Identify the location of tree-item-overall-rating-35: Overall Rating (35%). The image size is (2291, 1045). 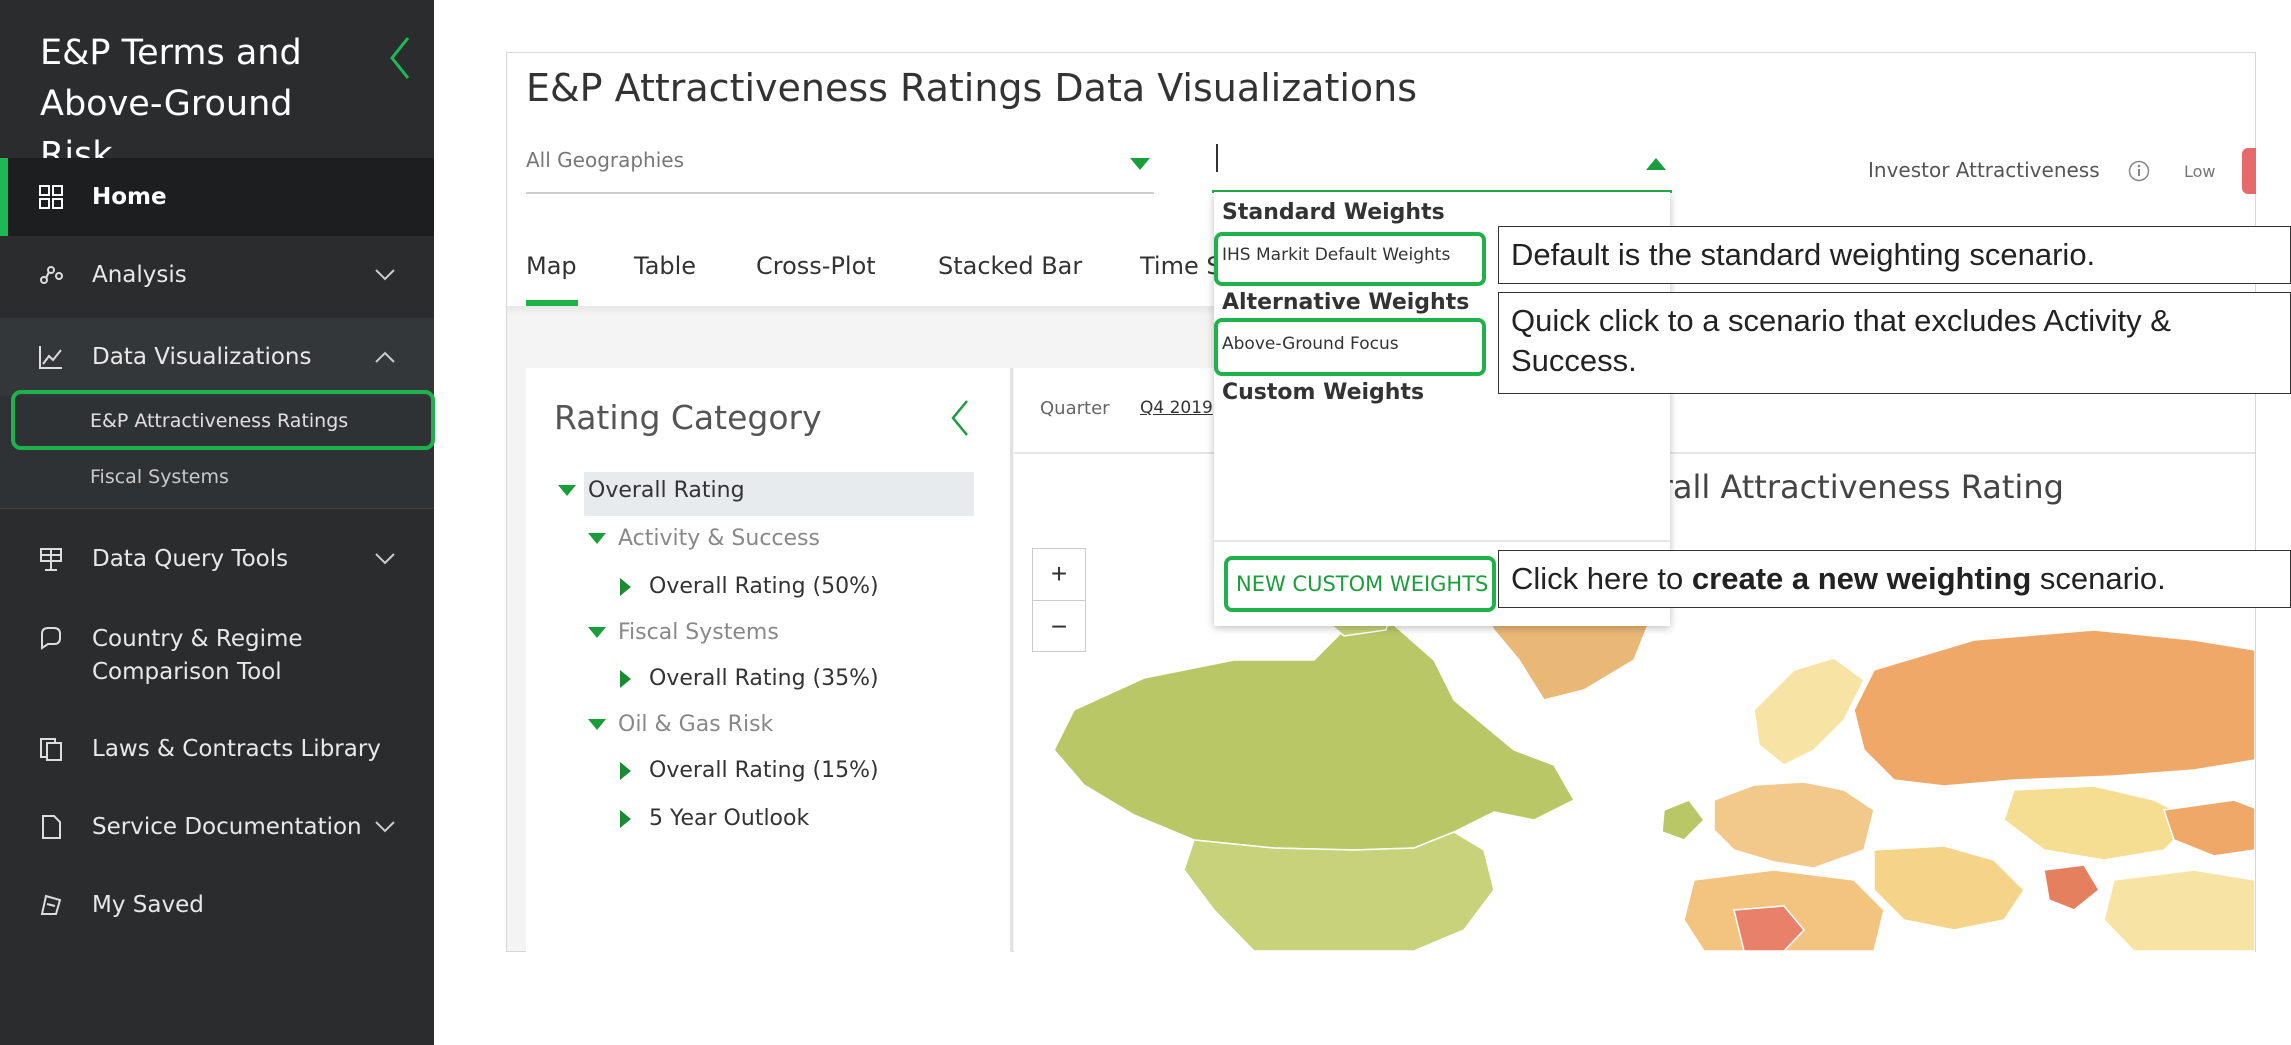
(749, 678).